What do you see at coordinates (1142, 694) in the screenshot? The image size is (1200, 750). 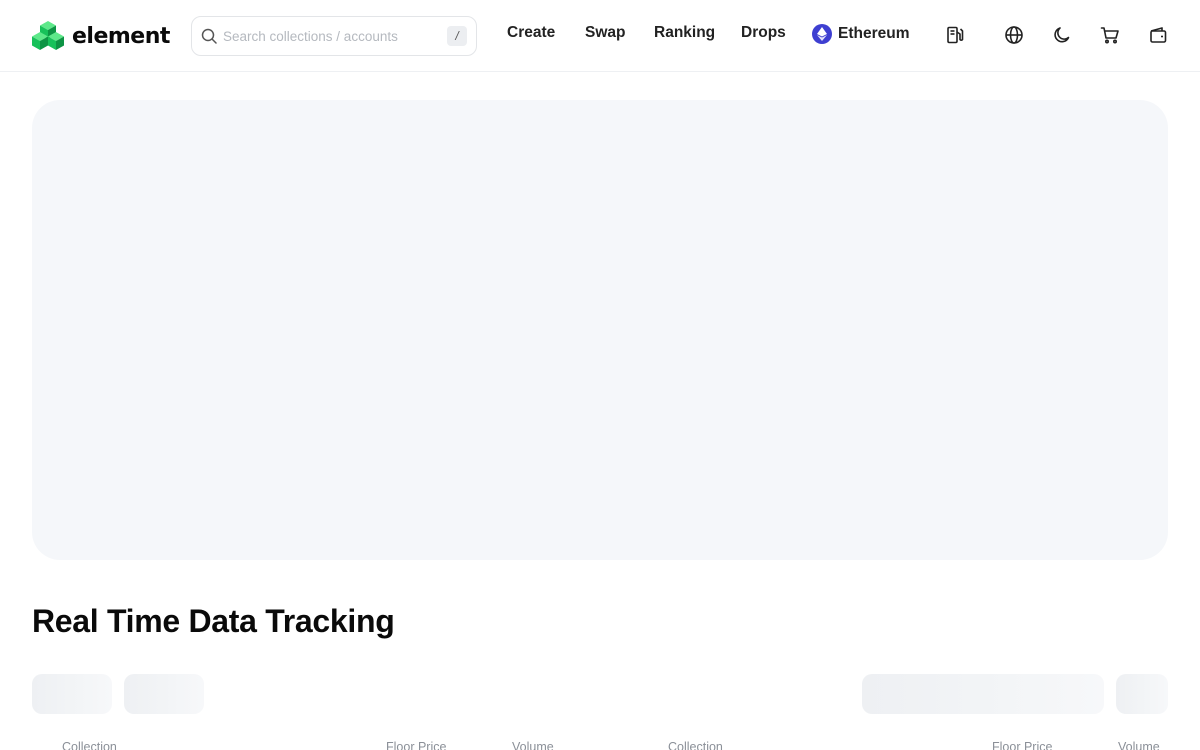 I see `filter-button-skeleton` at bounding box center [1142, 694].